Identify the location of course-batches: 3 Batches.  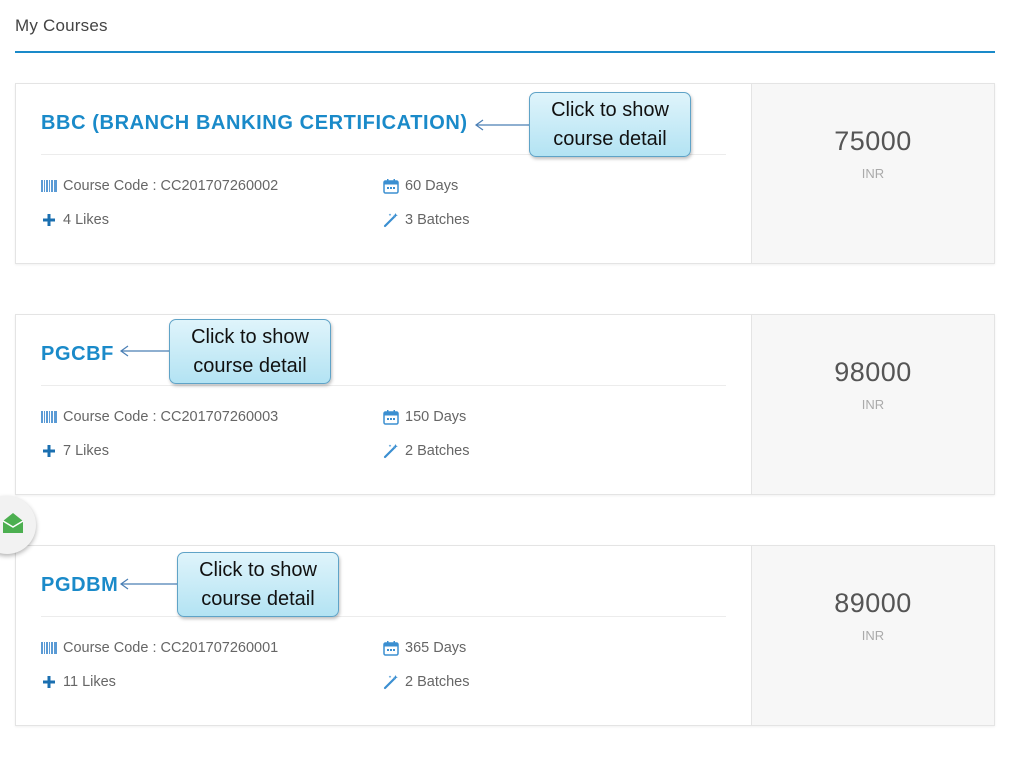
(426, 220).